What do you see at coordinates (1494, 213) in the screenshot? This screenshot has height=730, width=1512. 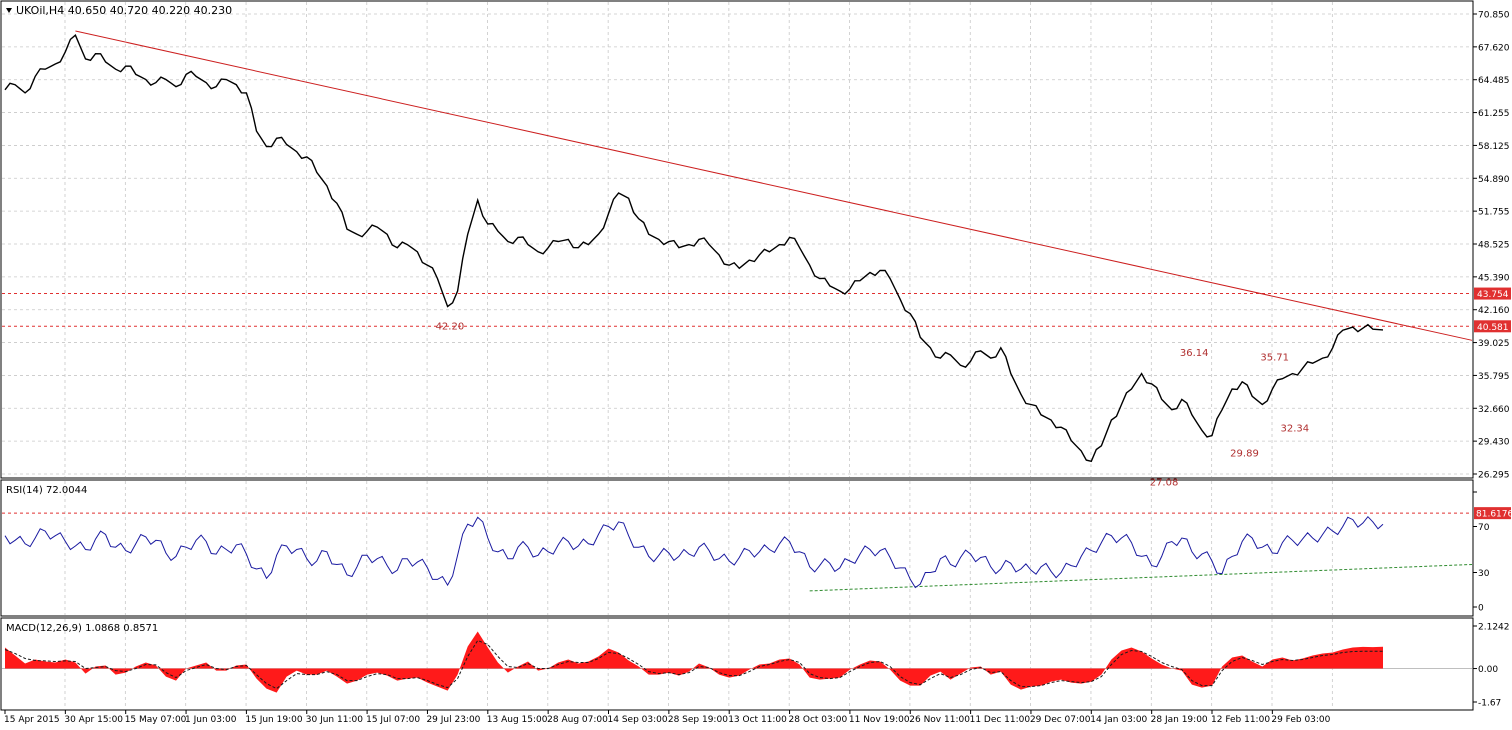 I see `price-tick-label: 51.755` at bounding box center [1494, 213].